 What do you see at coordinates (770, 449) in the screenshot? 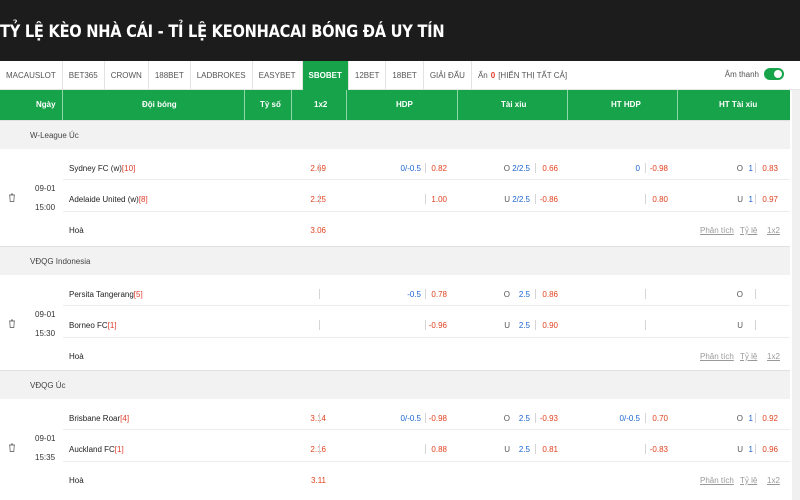
I see `ht-ou-odds-away: 0.96` at bounding box center [770, 449].